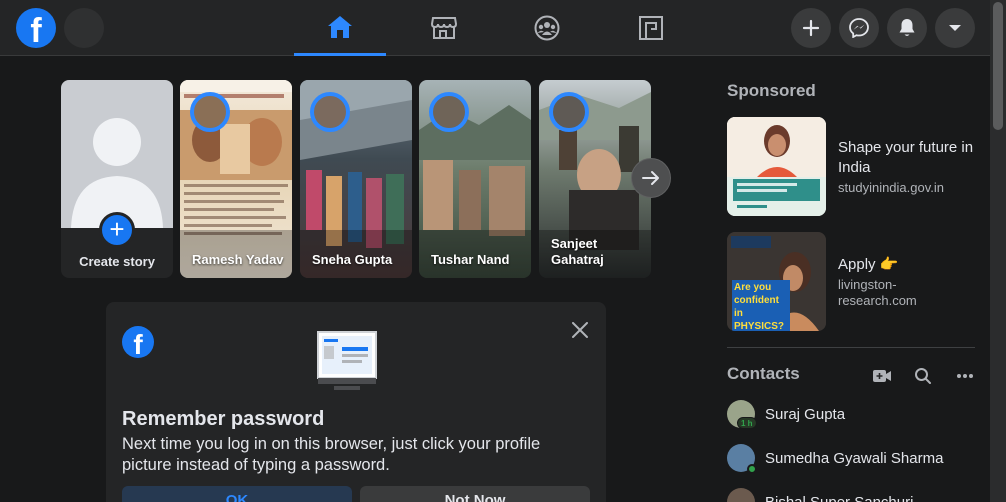  I want to click on account-menu-button, so click(955, 28).